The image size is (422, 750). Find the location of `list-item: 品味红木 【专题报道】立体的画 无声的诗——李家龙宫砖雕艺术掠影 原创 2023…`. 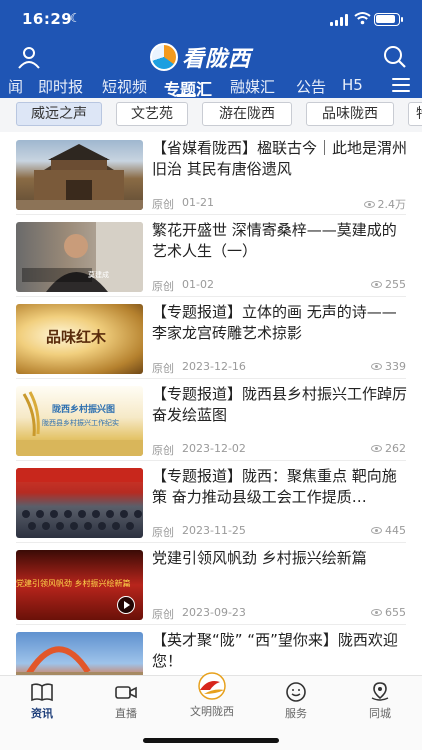

list-item: 品味红木 【专题报道】立体的画 无声的诗——李家龙宫砖雕艺术掠影 原创 2023… is located at coordinates (211, 337).